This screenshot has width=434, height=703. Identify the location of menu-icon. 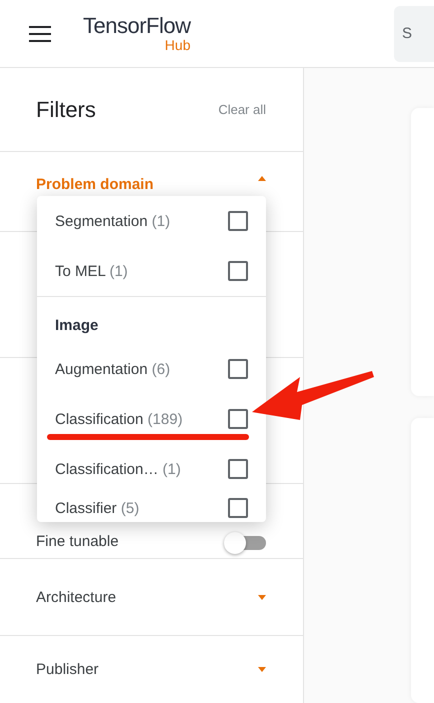
(40, 34).